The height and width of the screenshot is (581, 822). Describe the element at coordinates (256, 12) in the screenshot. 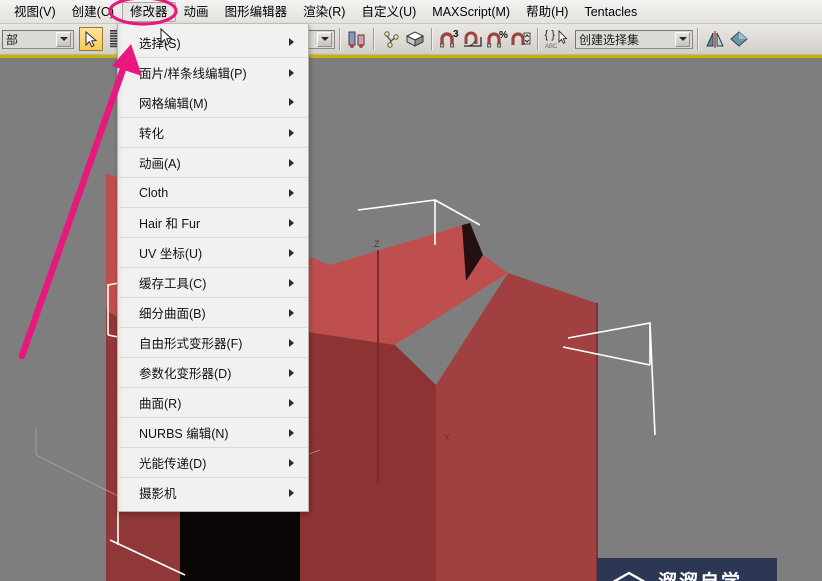

I see `menu-item-graph-editors: 图形编辑器` at that location.